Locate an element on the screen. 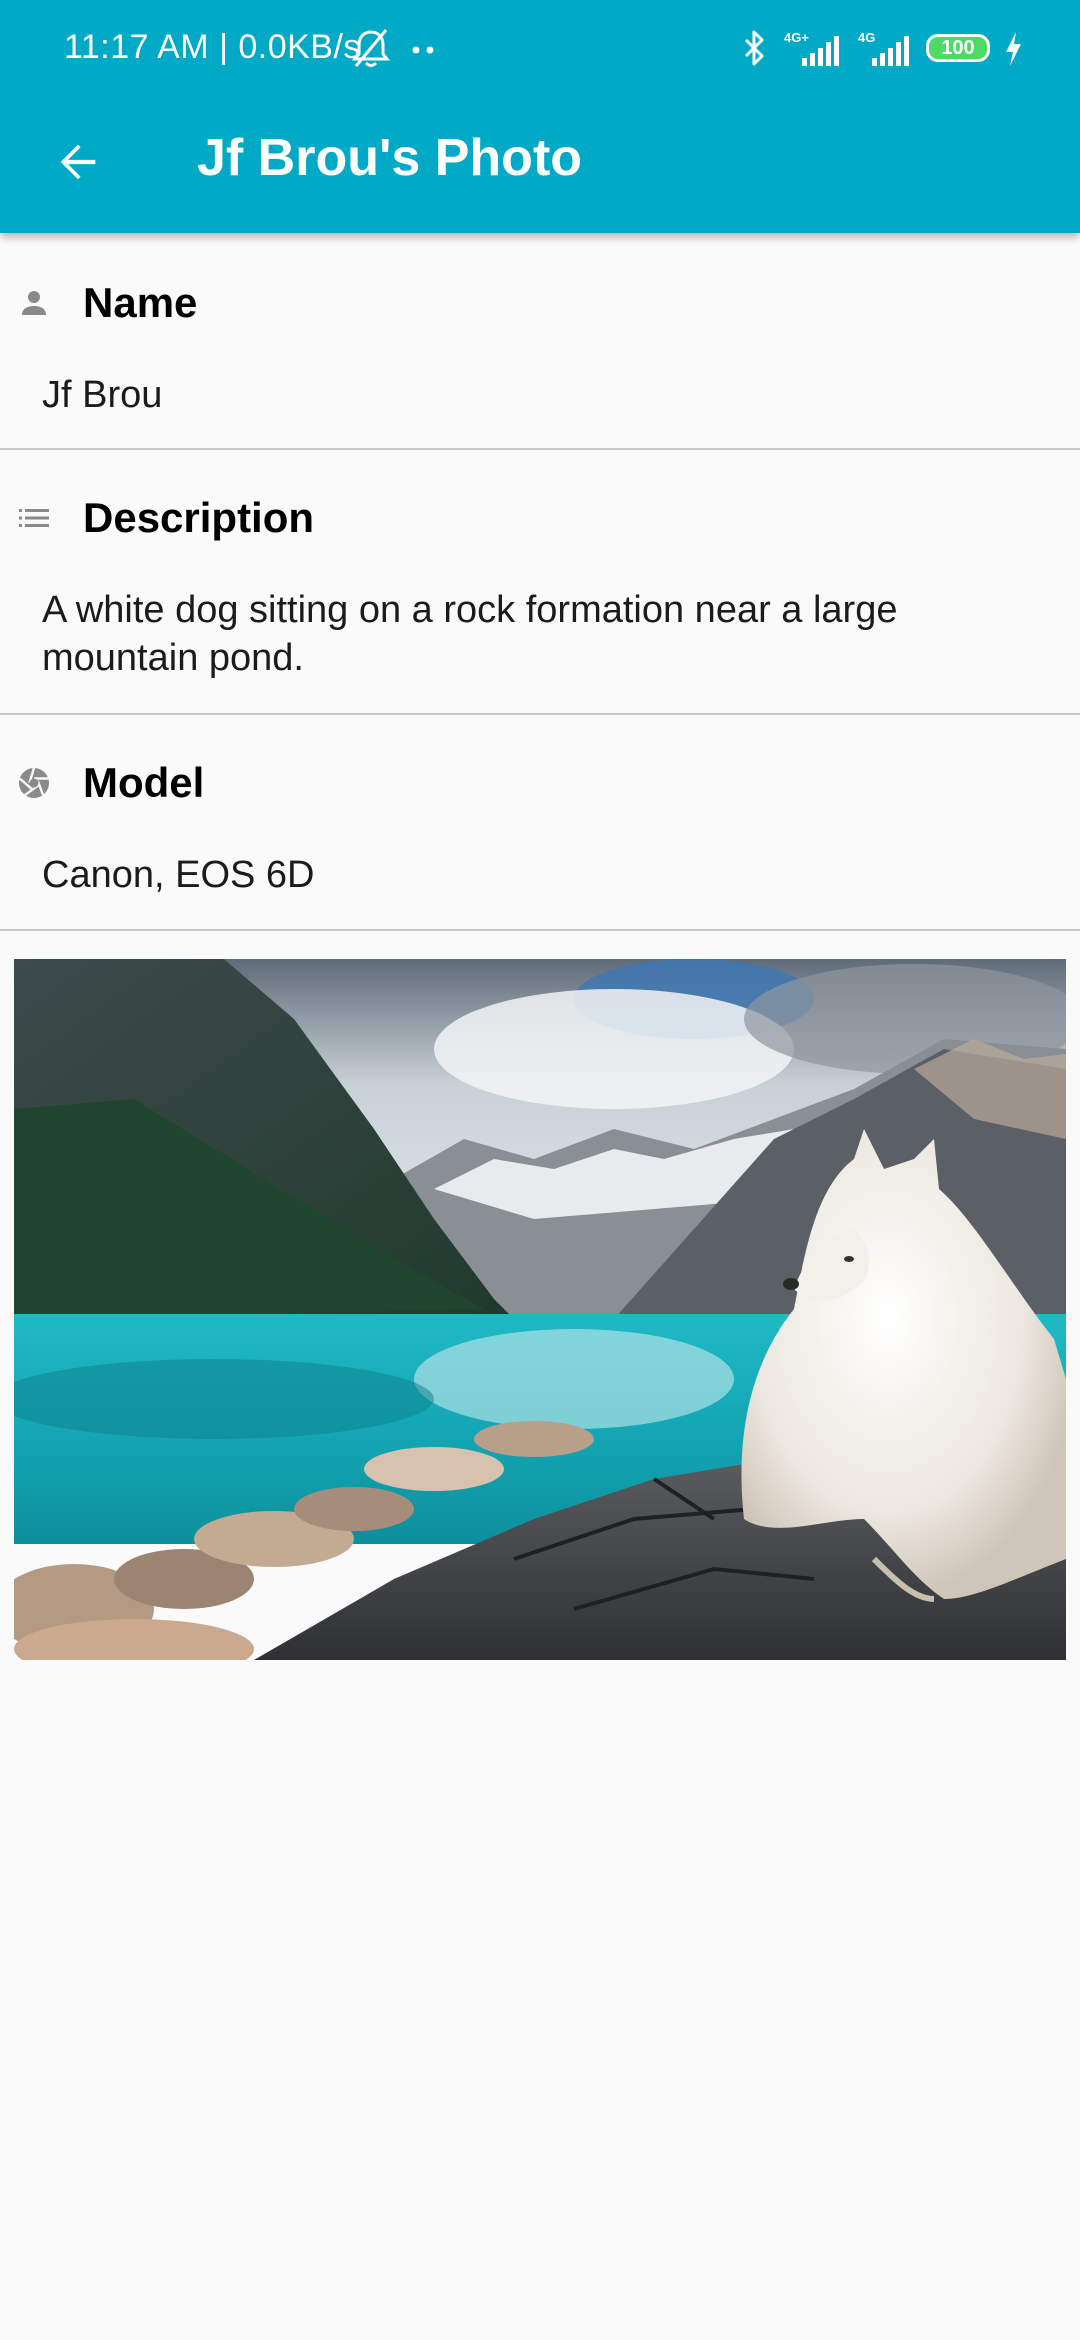 The height and width of the screenshot is (2340, 1080). description-heading: Description is located at coordinates (199, 517).